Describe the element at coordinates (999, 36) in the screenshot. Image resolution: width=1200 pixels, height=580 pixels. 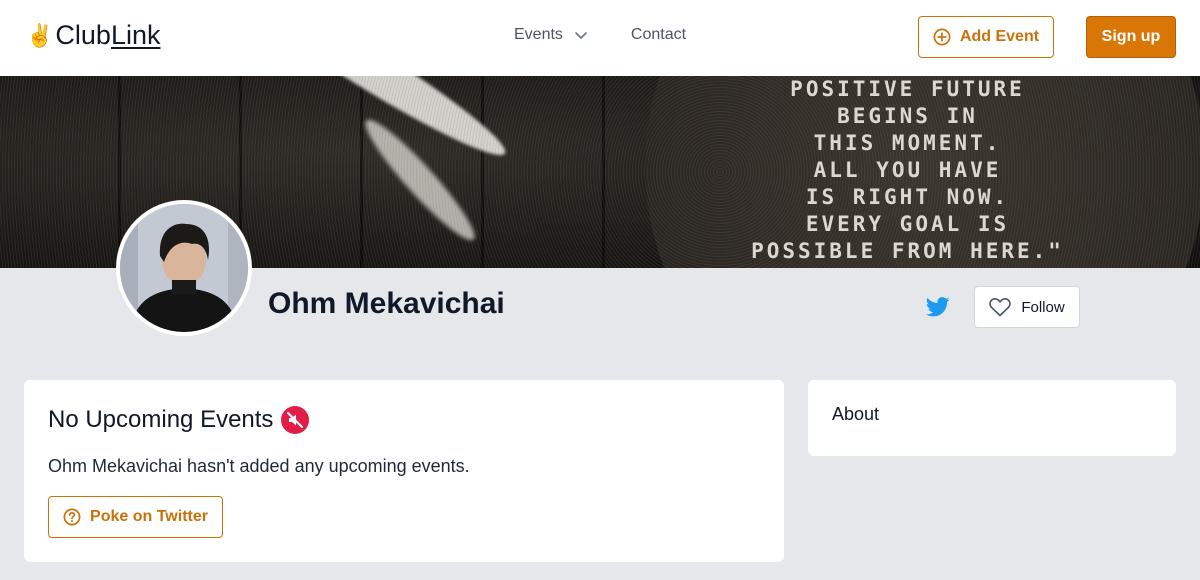
I see `add-event-label: Add Event` at that location.